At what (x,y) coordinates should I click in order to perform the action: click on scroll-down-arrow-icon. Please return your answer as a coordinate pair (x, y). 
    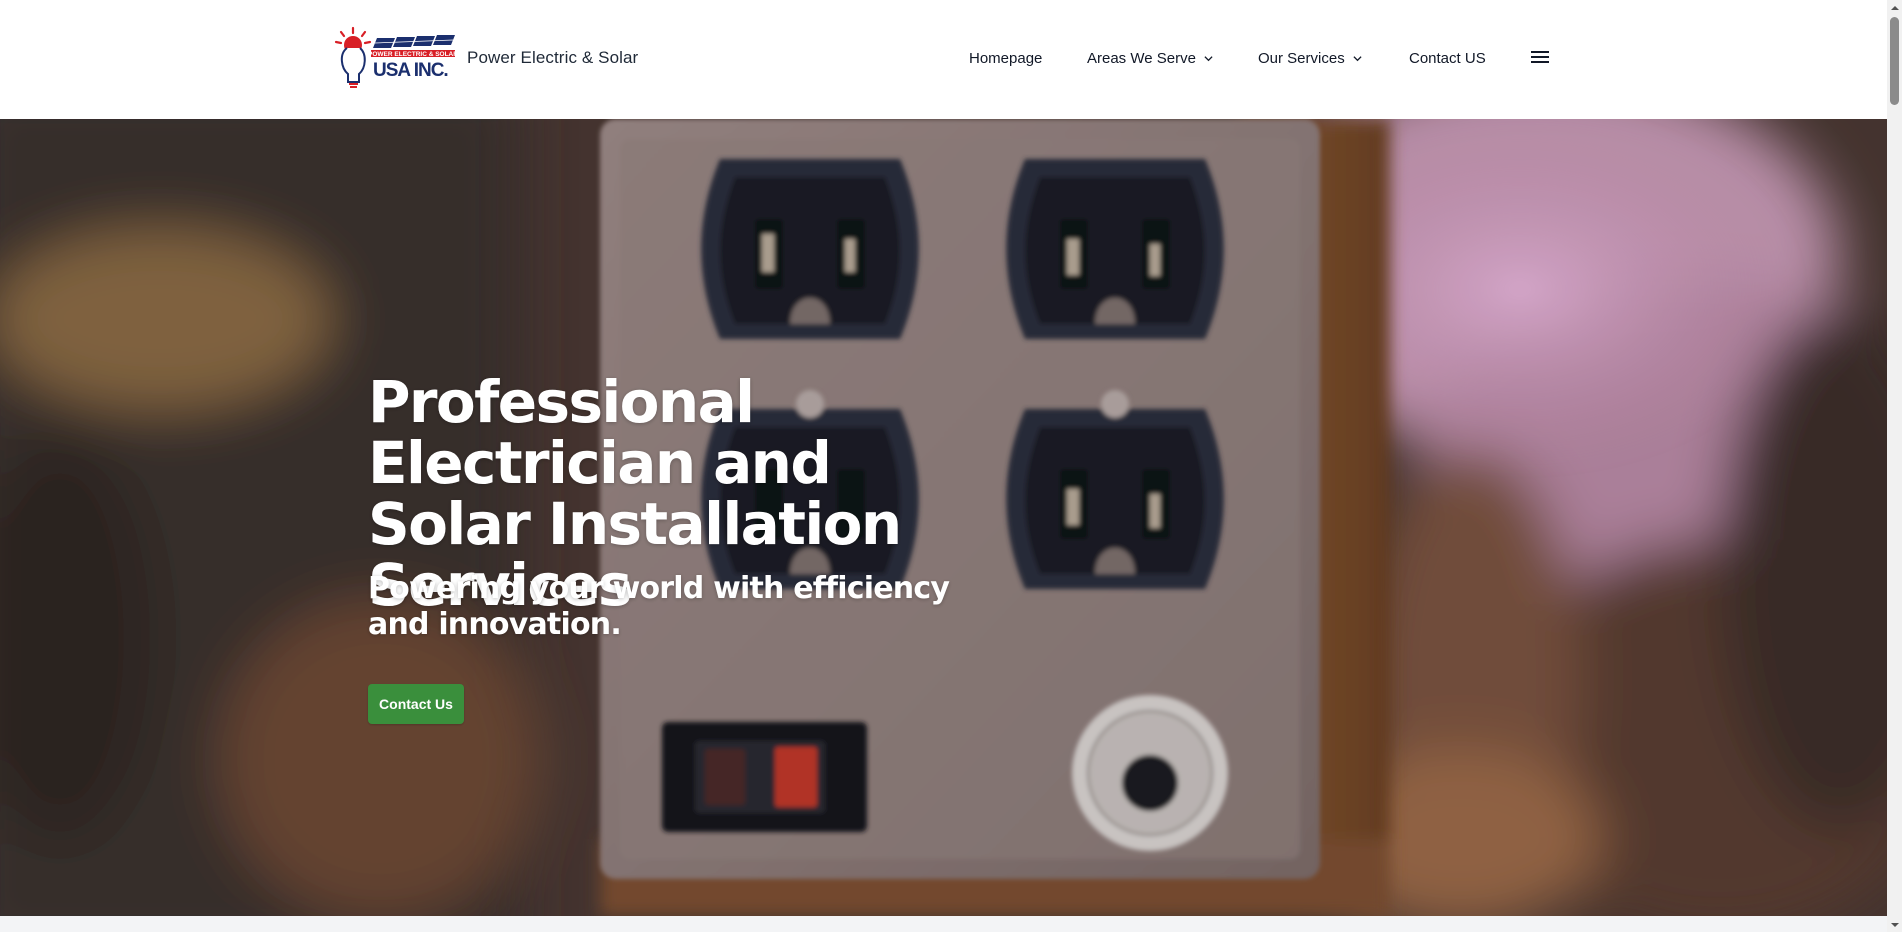
    Looking at the image, I should click on (1894, 924).